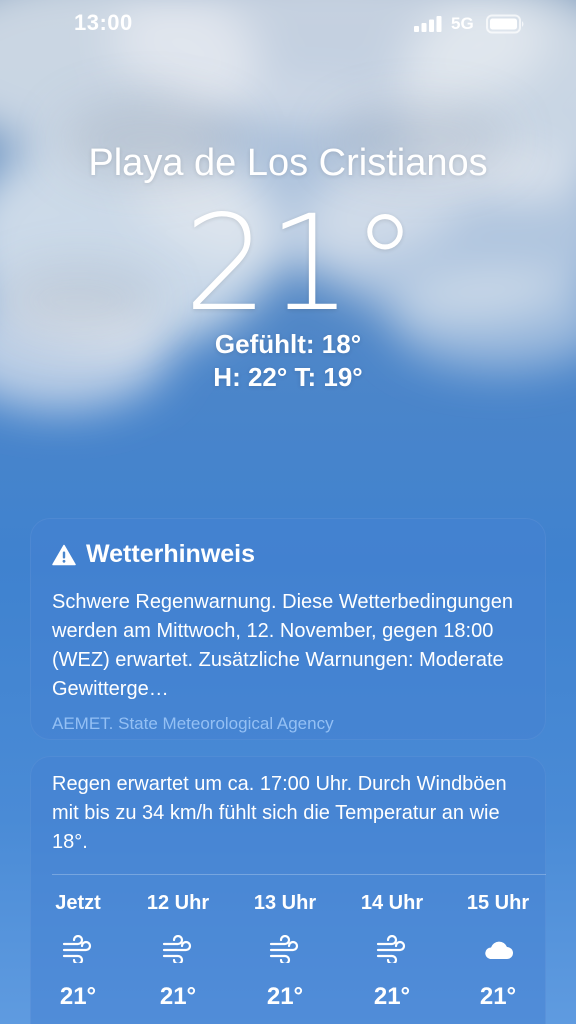 Image resolution: width=576 pixels, height=1024 pixels. I want to click on hour-item: 15 Uhr 21°, so click(498, 951).